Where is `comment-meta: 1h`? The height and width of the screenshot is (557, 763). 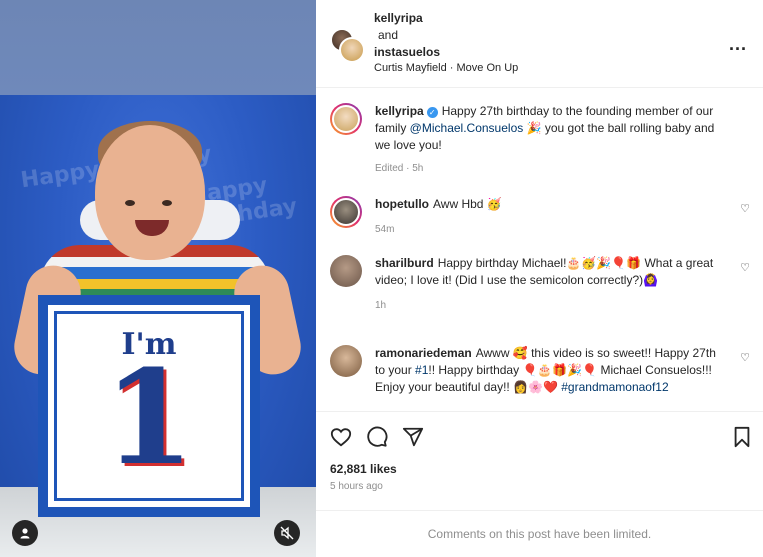 comment-meta: 1h is located at coordinates (381, 305).